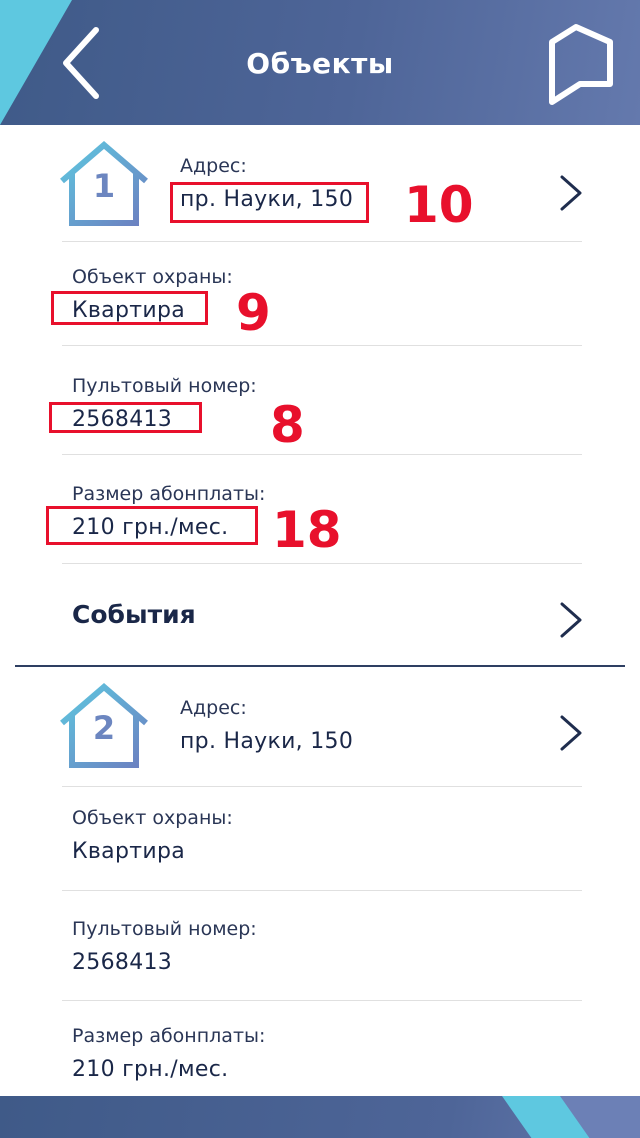  What do you see at coordinates (122, 962) in the screenshot?
I see `console-number-value: 2568413` at bounding box center [122, 962].